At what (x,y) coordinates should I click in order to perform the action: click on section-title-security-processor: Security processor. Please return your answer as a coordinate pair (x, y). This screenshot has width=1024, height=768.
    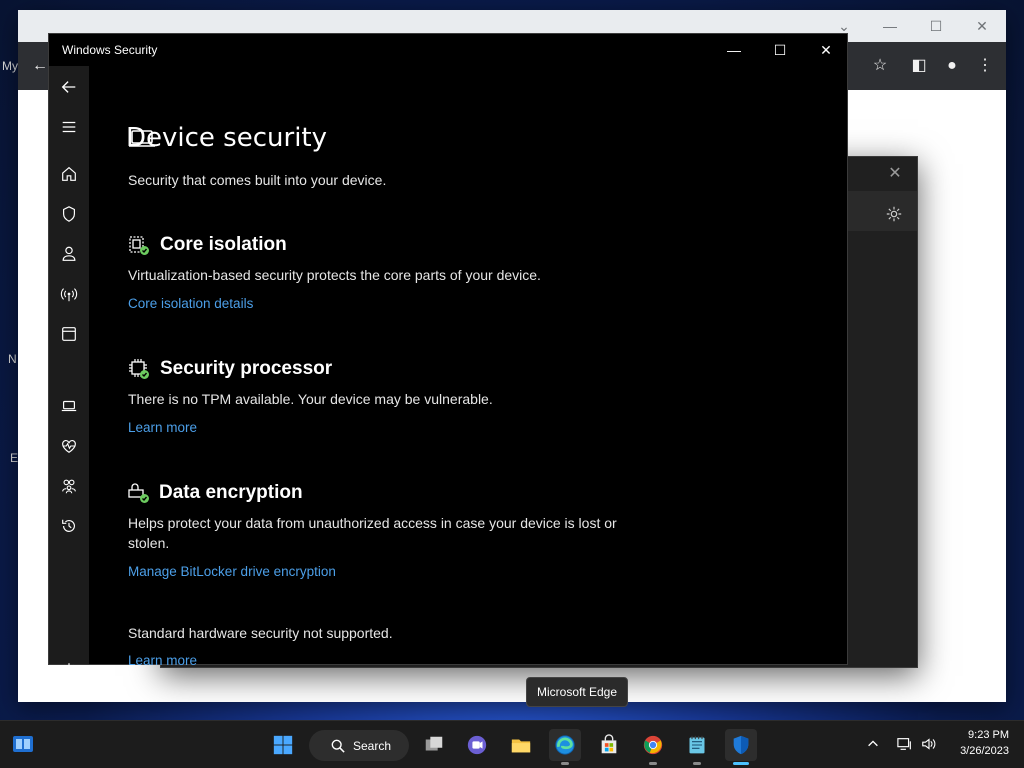
    Looking at the image, I should click on (246, 368).